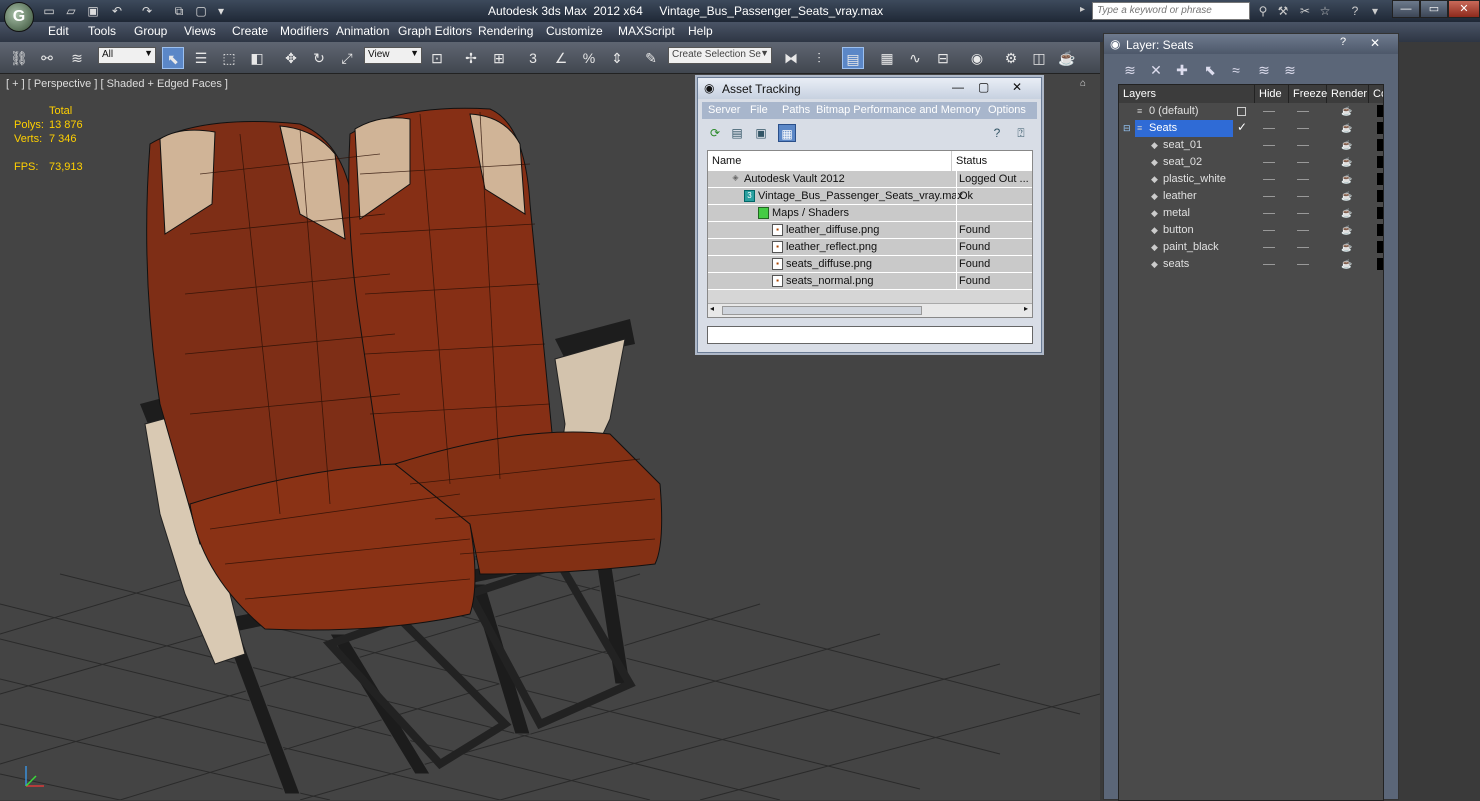 The image size is (1480, 801). What do you see at coordinates (574, 31) in the screenshot?
I see `menu-customize: Customize` at bounding box center [574, 31].